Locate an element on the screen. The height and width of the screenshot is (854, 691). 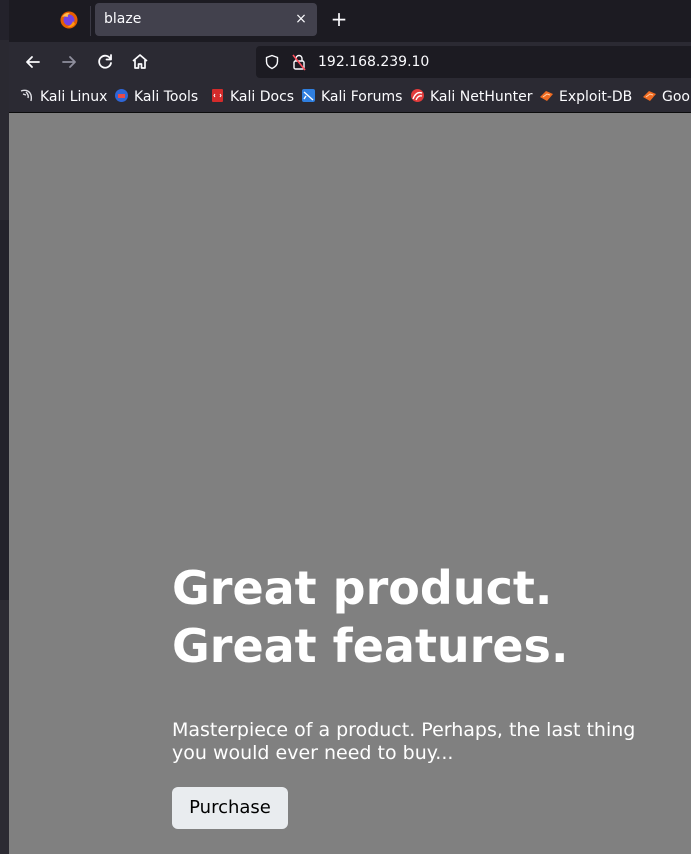
close-tab-icon: × is located at coordinates (301, 19).